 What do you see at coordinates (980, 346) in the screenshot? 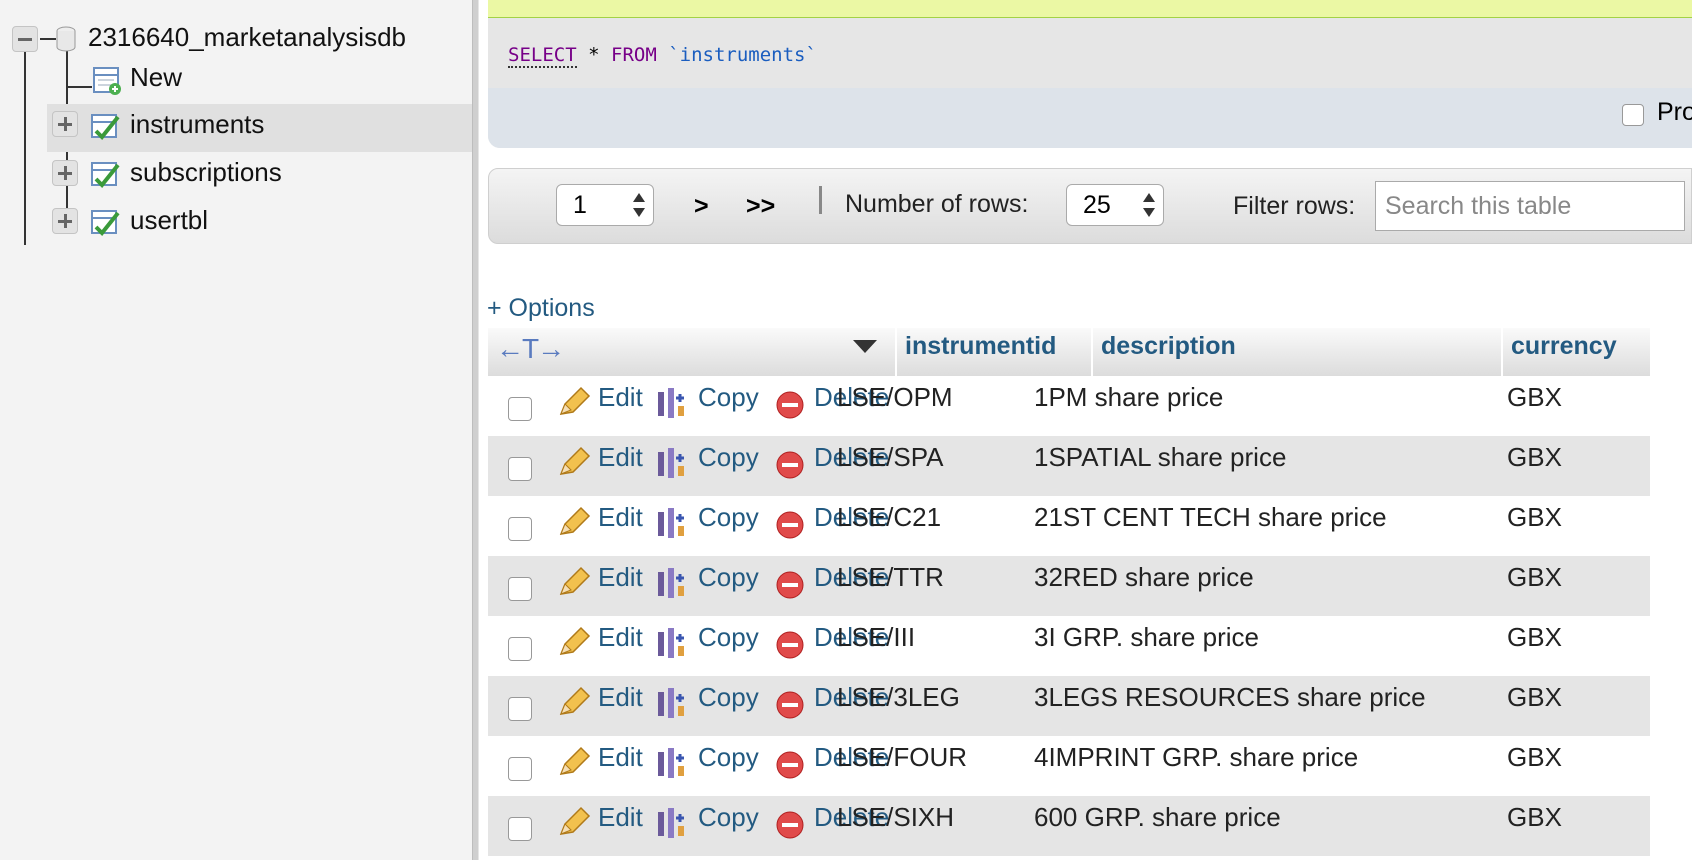
I see `column-header-instrumentid: instrumentid` at bounding box center [980, 346].